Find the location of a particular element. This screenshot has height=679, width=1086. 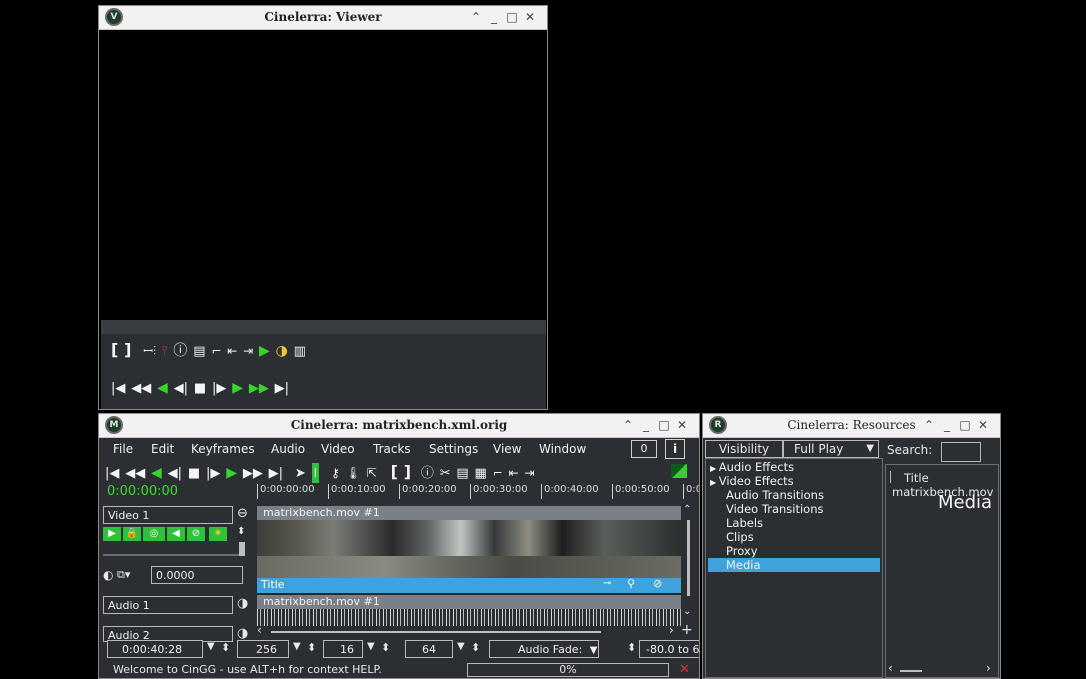

menu-video: Video is located at coordinates (338, 449).